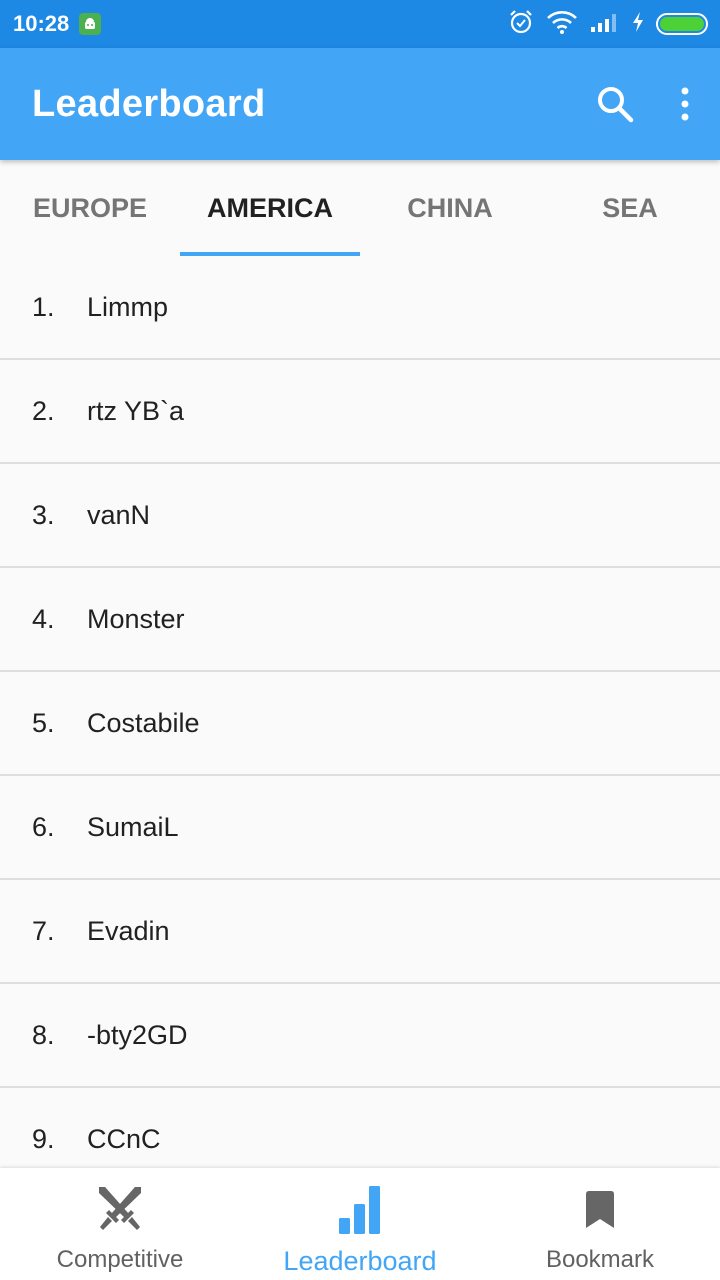 The width and height of the screenshot is (720, 1280). What do you see at coordinates (136, 618) in the screenshot?
I see `player-name: Monster` at bounding box center [136, 618].